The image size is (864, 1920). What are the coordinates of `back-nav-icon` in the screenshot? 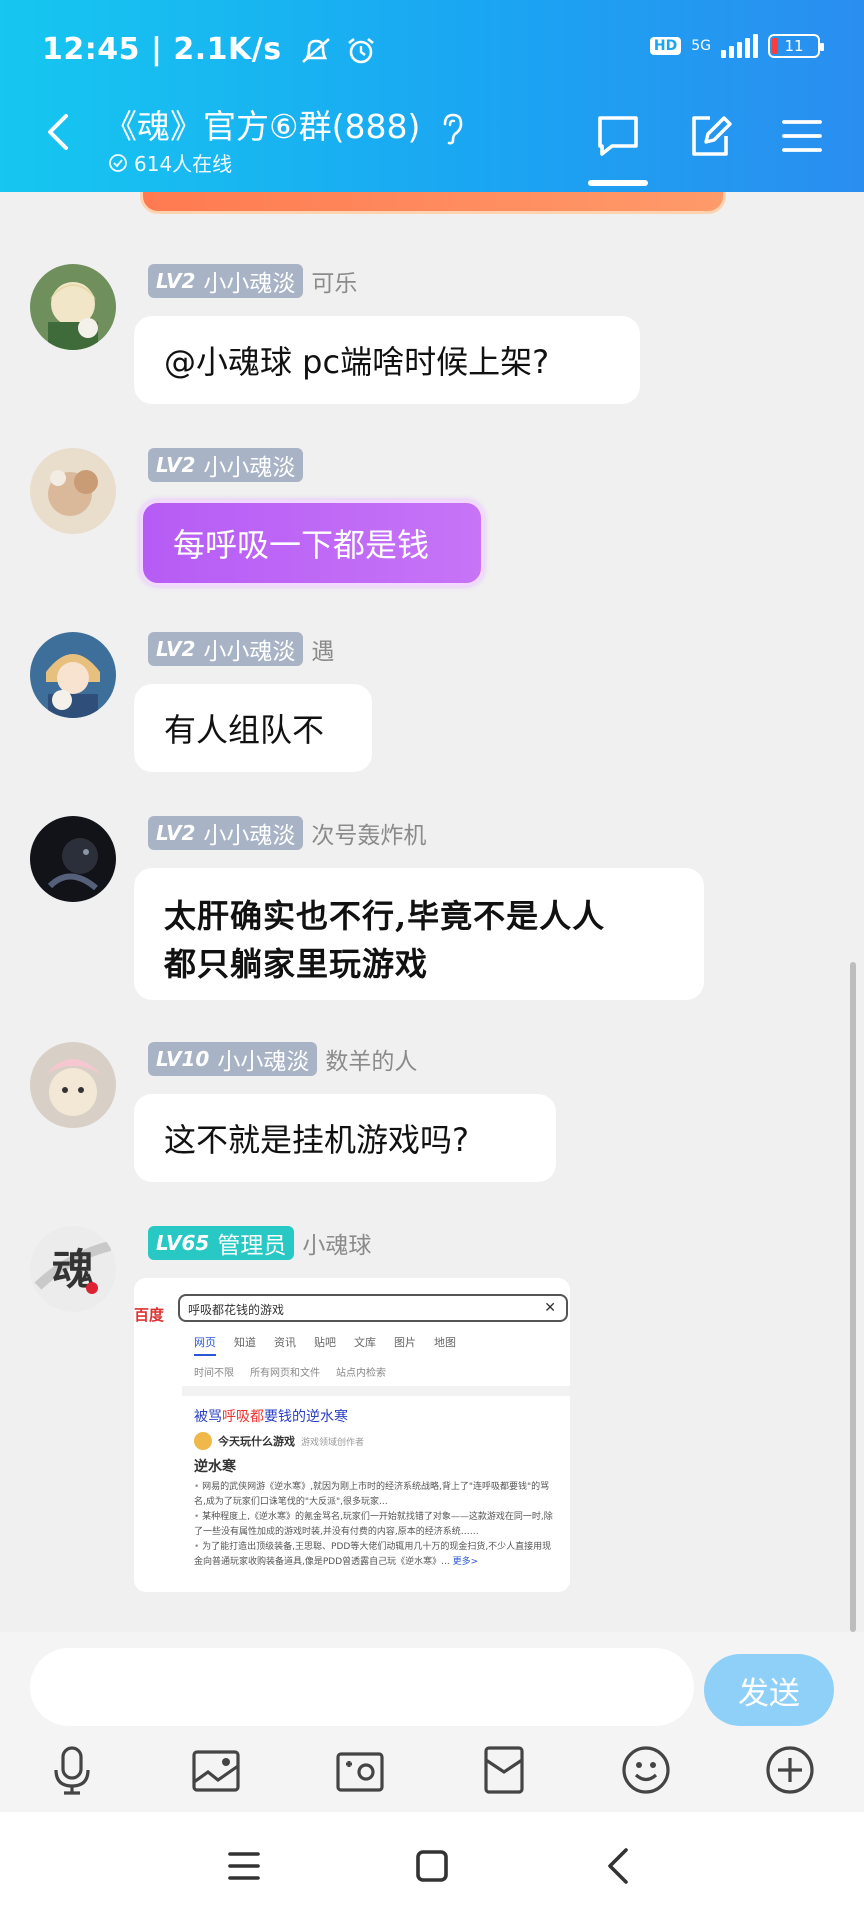 It's located at (620, 1866).